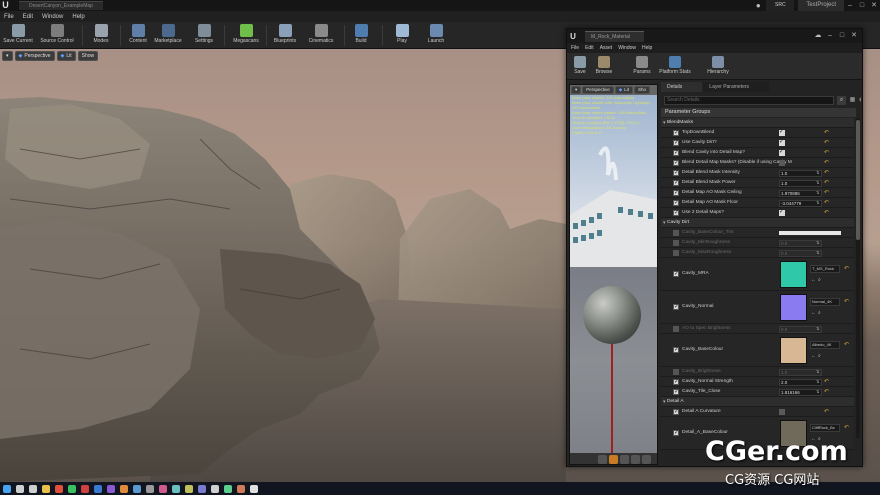 This screenshot has height=495, width=880. I want to click on eye-icon: ◉, so click(860, 100).